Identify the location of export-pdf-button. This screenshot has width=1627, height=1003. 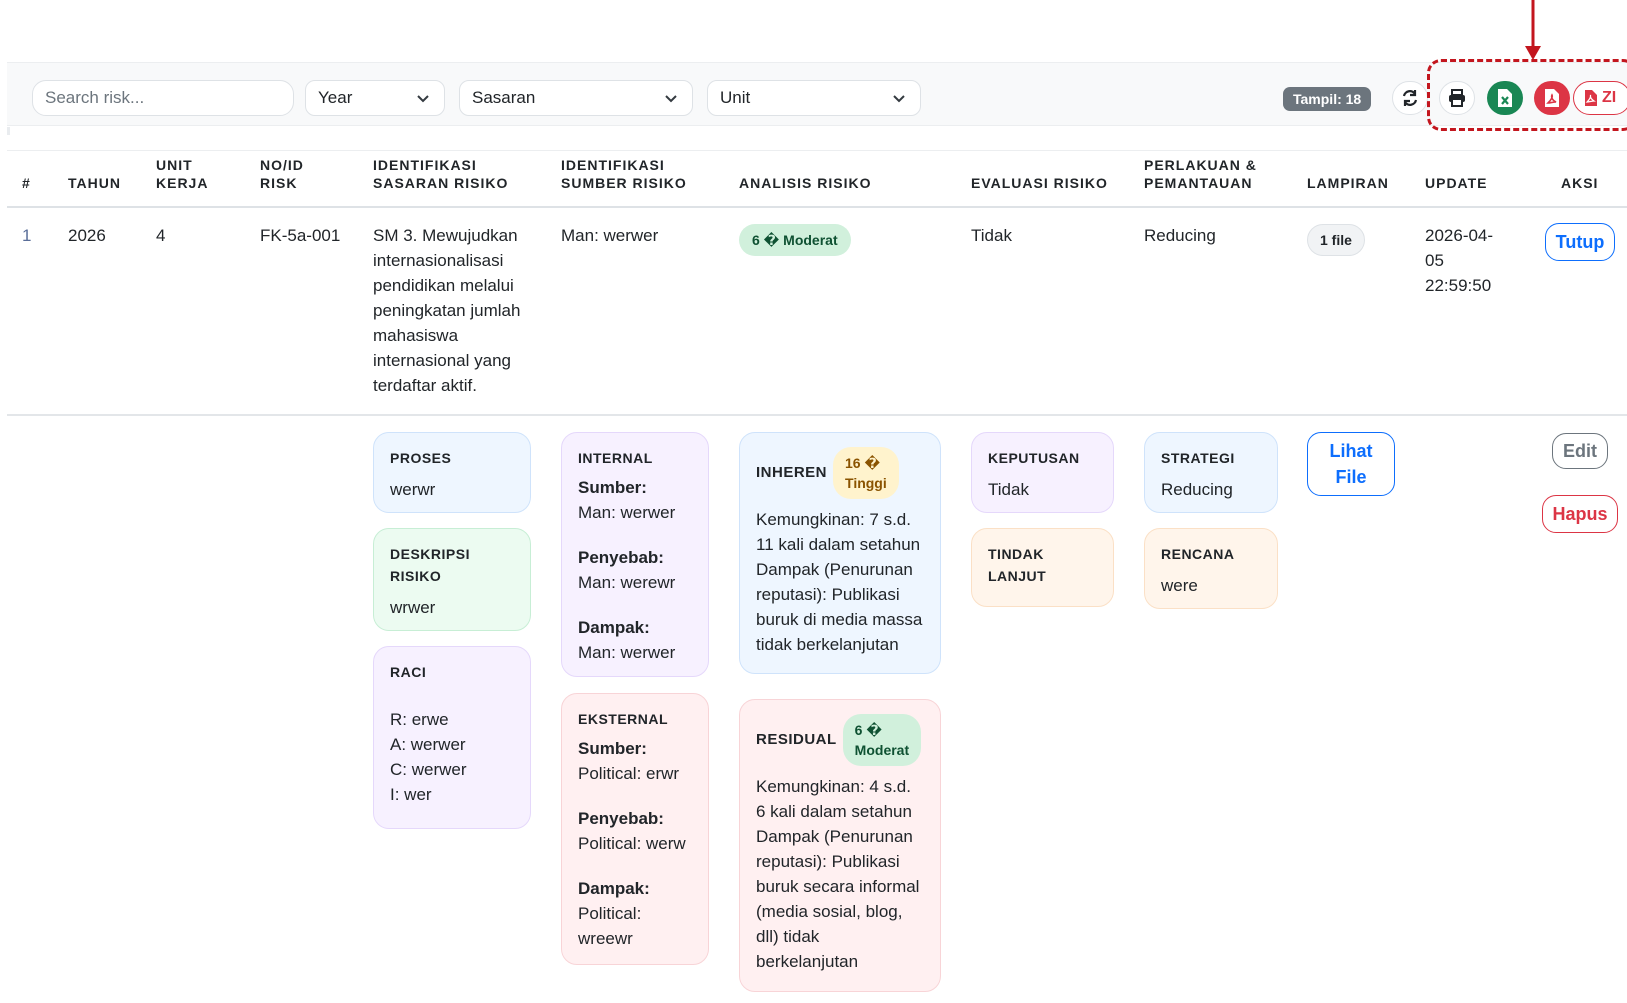
(1552, 98).